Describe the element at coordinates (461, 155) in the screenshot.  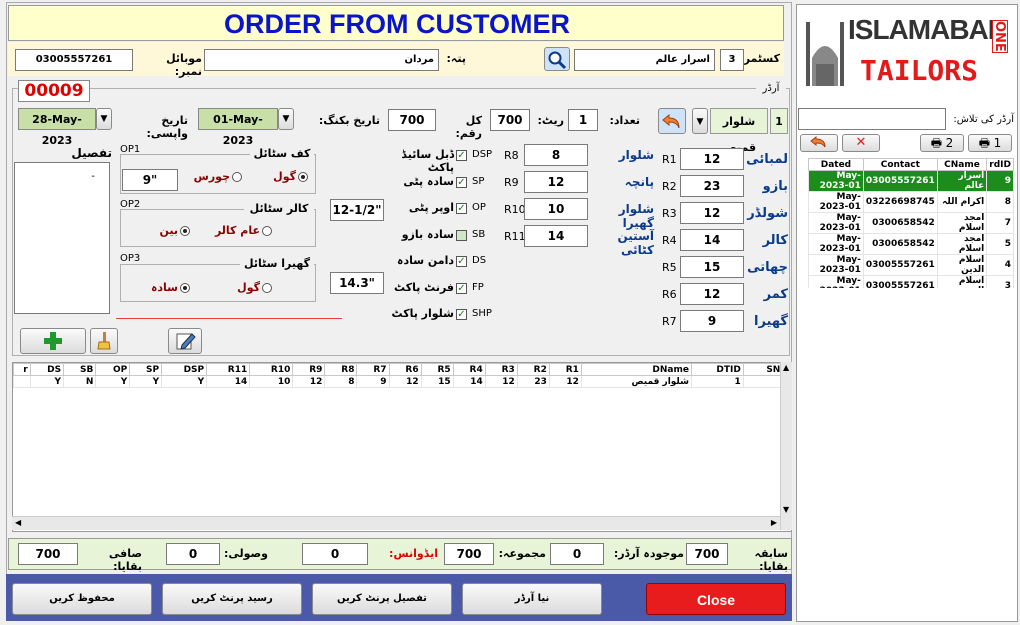
I see `check-dsp: ✓` at that location.